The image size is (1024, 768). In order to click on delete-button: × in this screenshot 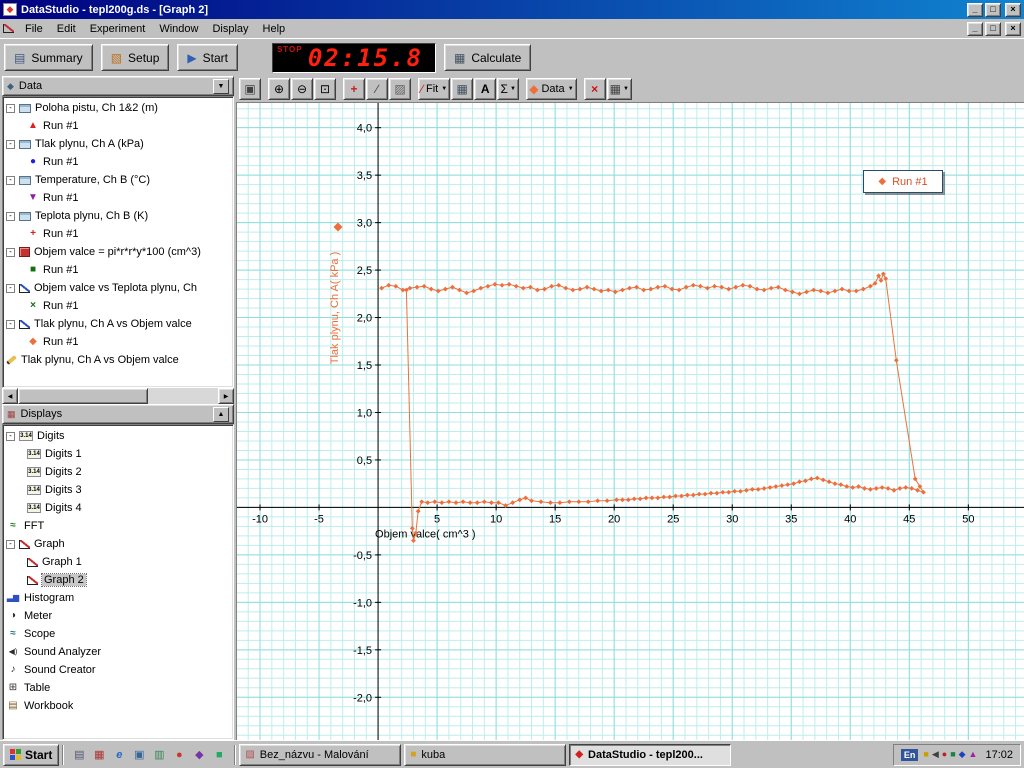, I will do `click(594, 89)`.